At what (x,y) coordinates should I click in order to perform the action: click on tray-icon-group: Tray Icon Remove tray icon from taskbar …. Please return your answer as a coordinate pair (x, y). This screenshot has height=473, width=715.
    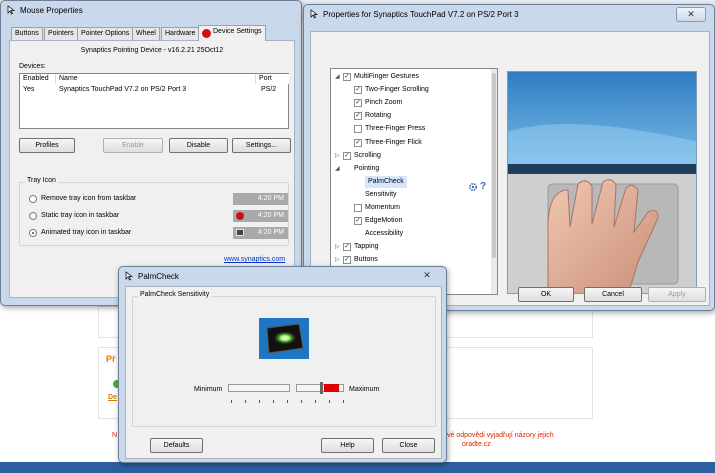
    Looking at the image, I should click on (154, 211).